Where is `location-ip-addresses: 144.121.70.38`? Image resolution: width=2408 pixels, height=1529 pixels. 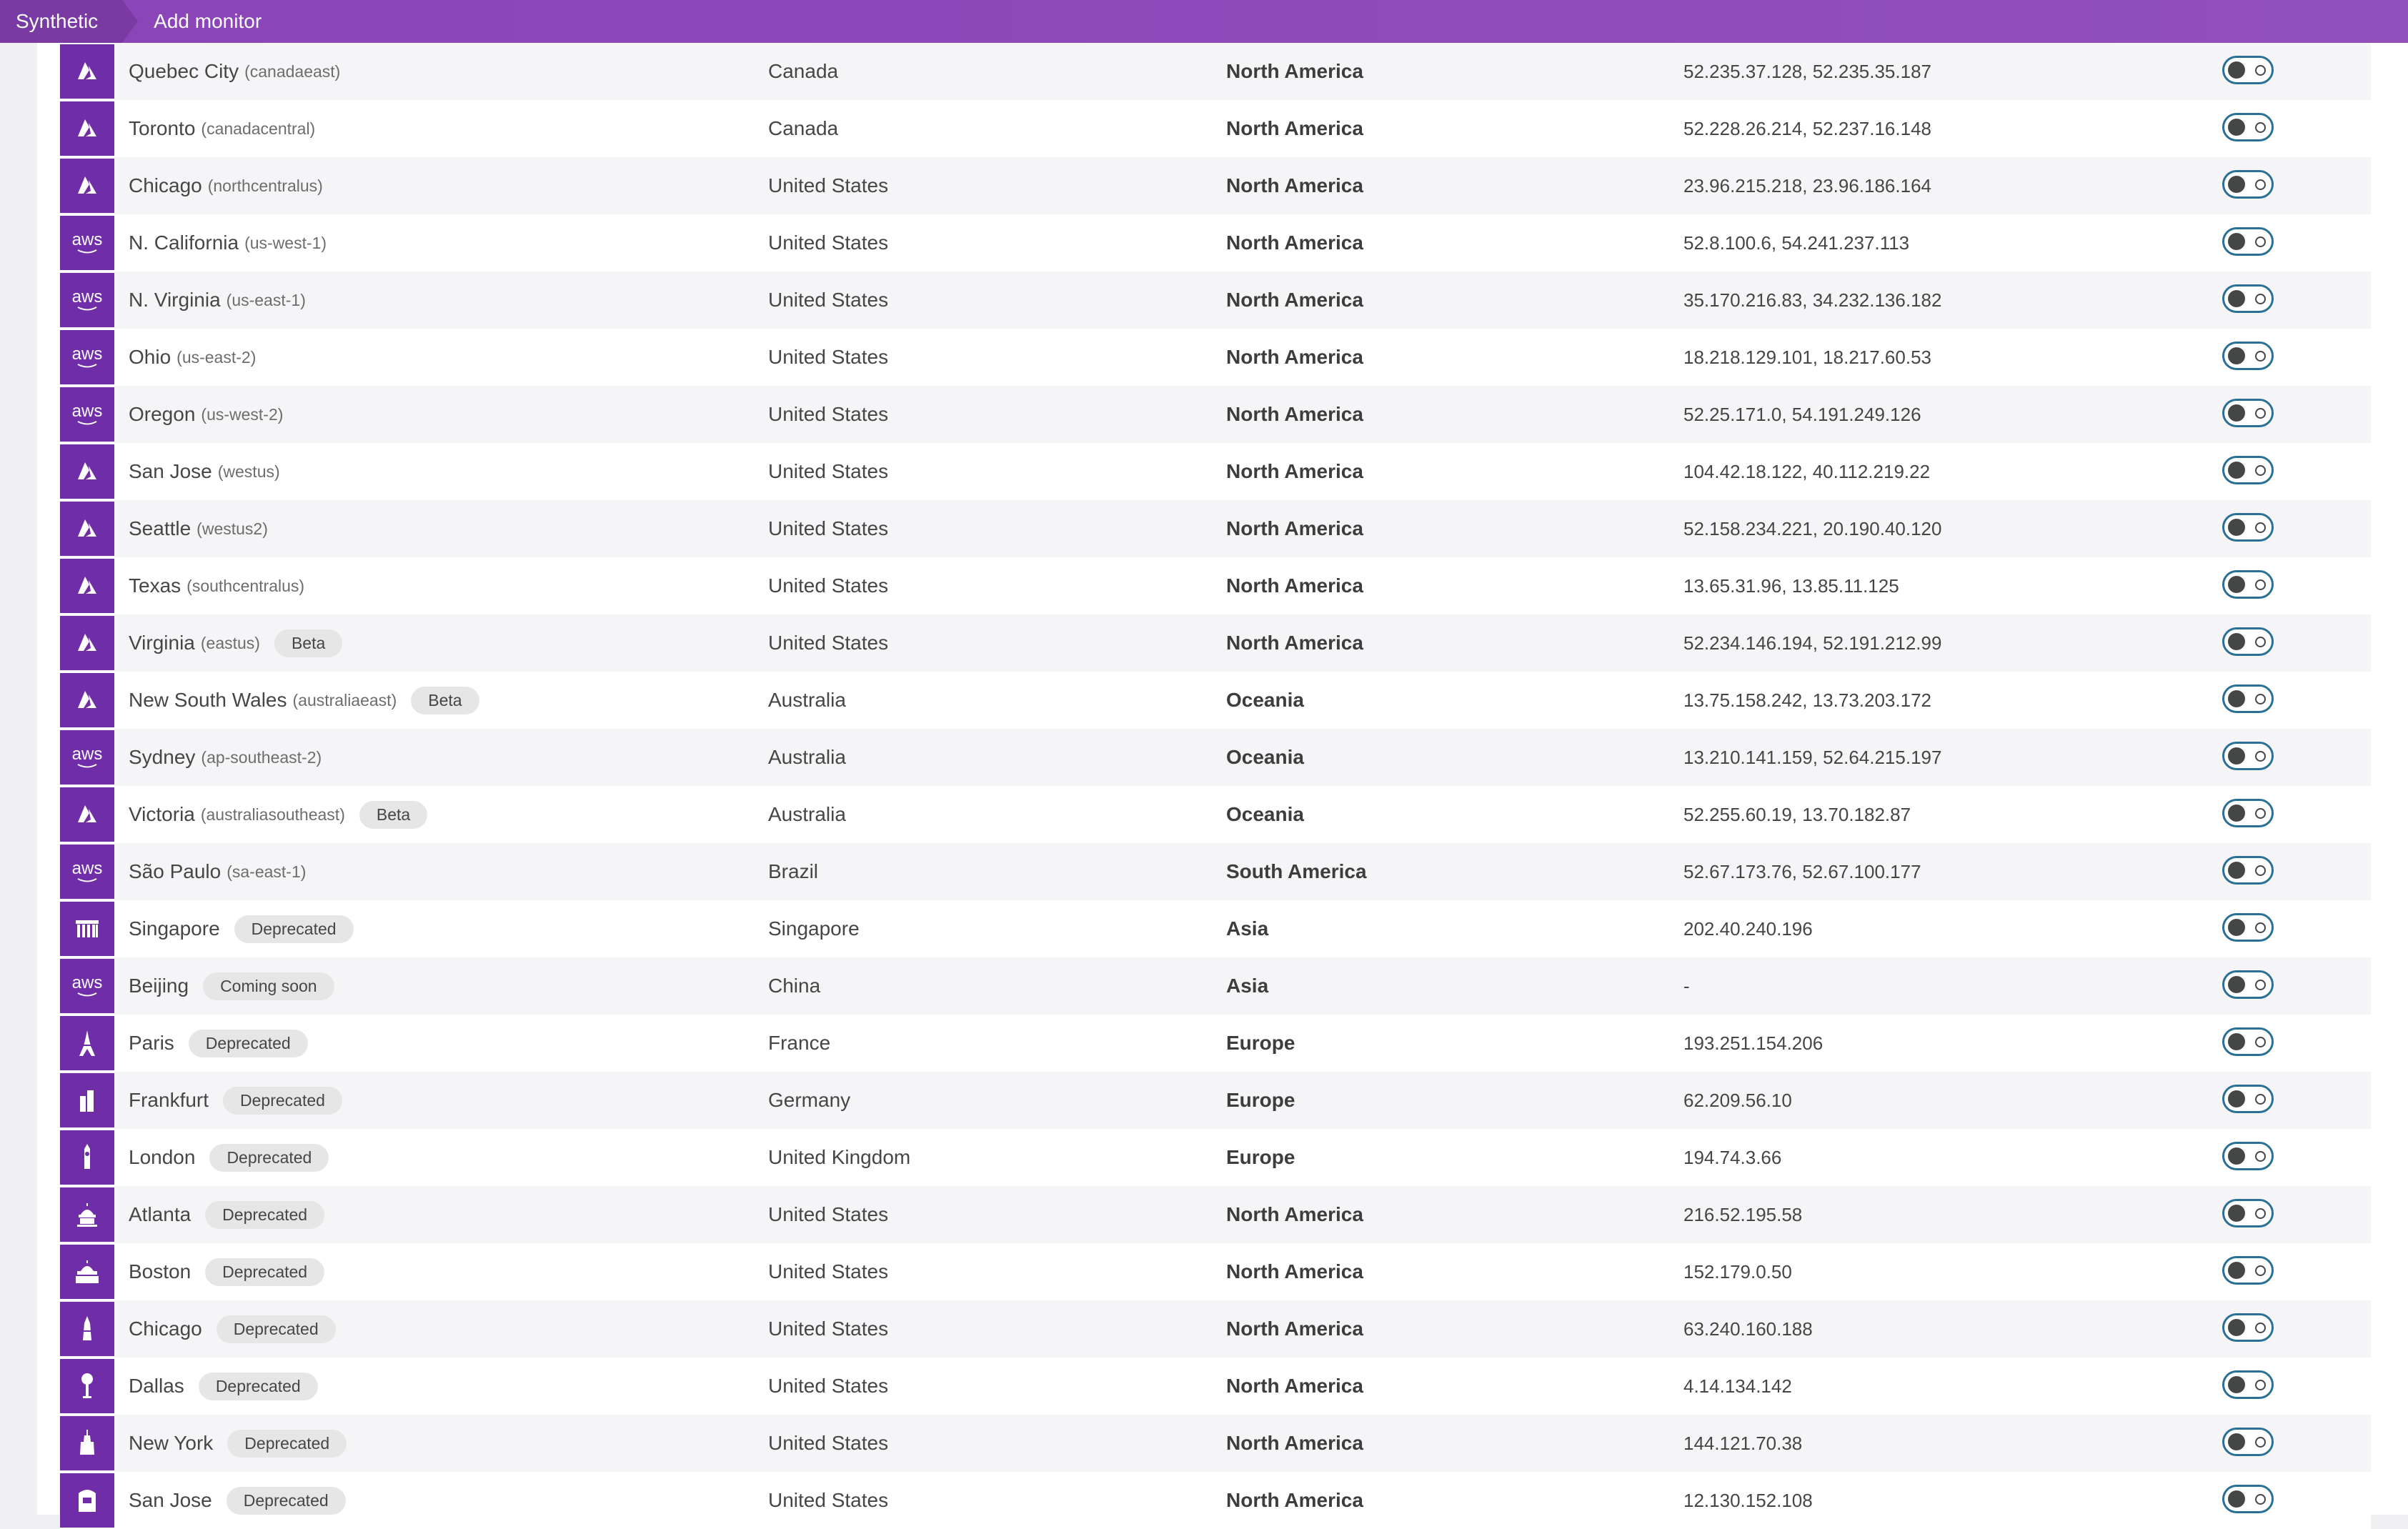 location-ip-addresses: 144.121.70.38 is located at coordinates (1743, 1443).